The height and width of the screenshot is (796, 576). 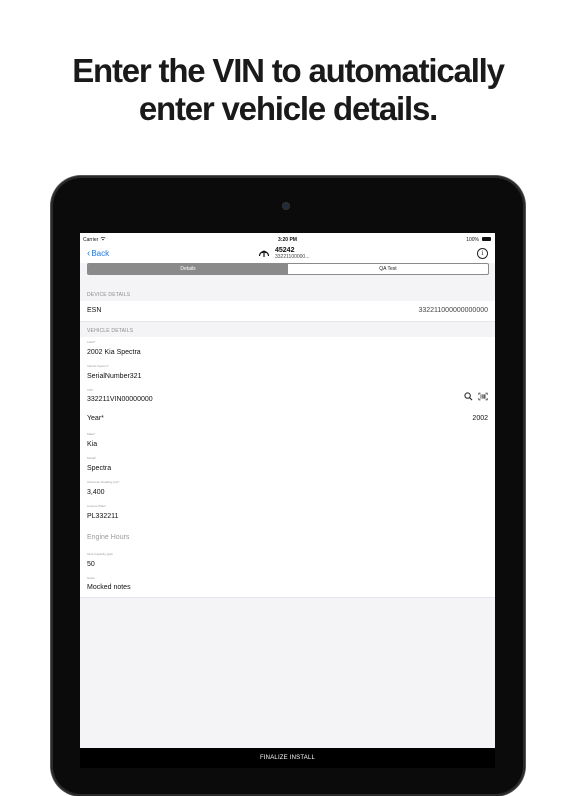 What do you see at coordinates (288, 70) in the screenshot?
I see `headline-line-1: Enter the VIN to automatically` at bounding box center [288, 70].